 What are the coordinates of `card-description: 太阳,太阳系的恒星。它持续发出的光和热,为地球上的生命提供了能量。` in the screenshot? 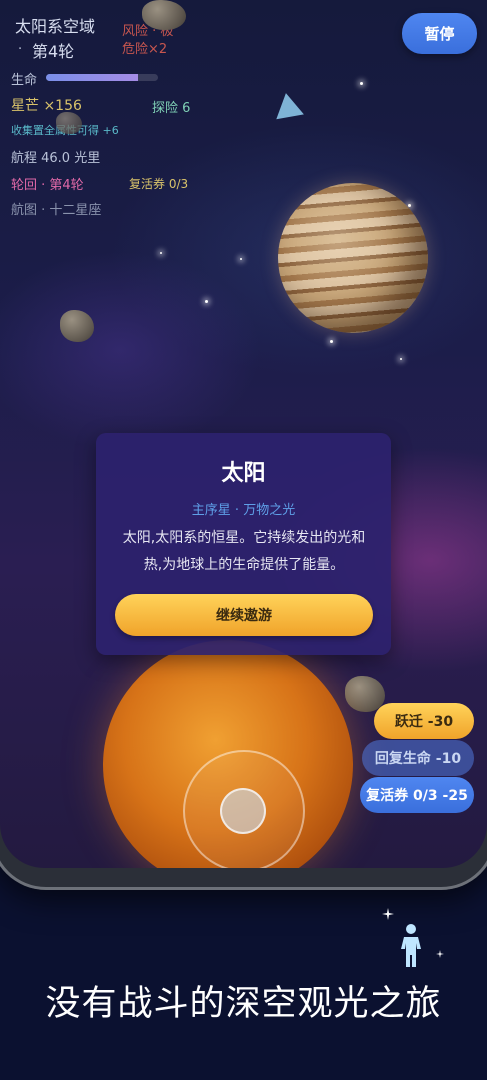 It's located at (244, 551).